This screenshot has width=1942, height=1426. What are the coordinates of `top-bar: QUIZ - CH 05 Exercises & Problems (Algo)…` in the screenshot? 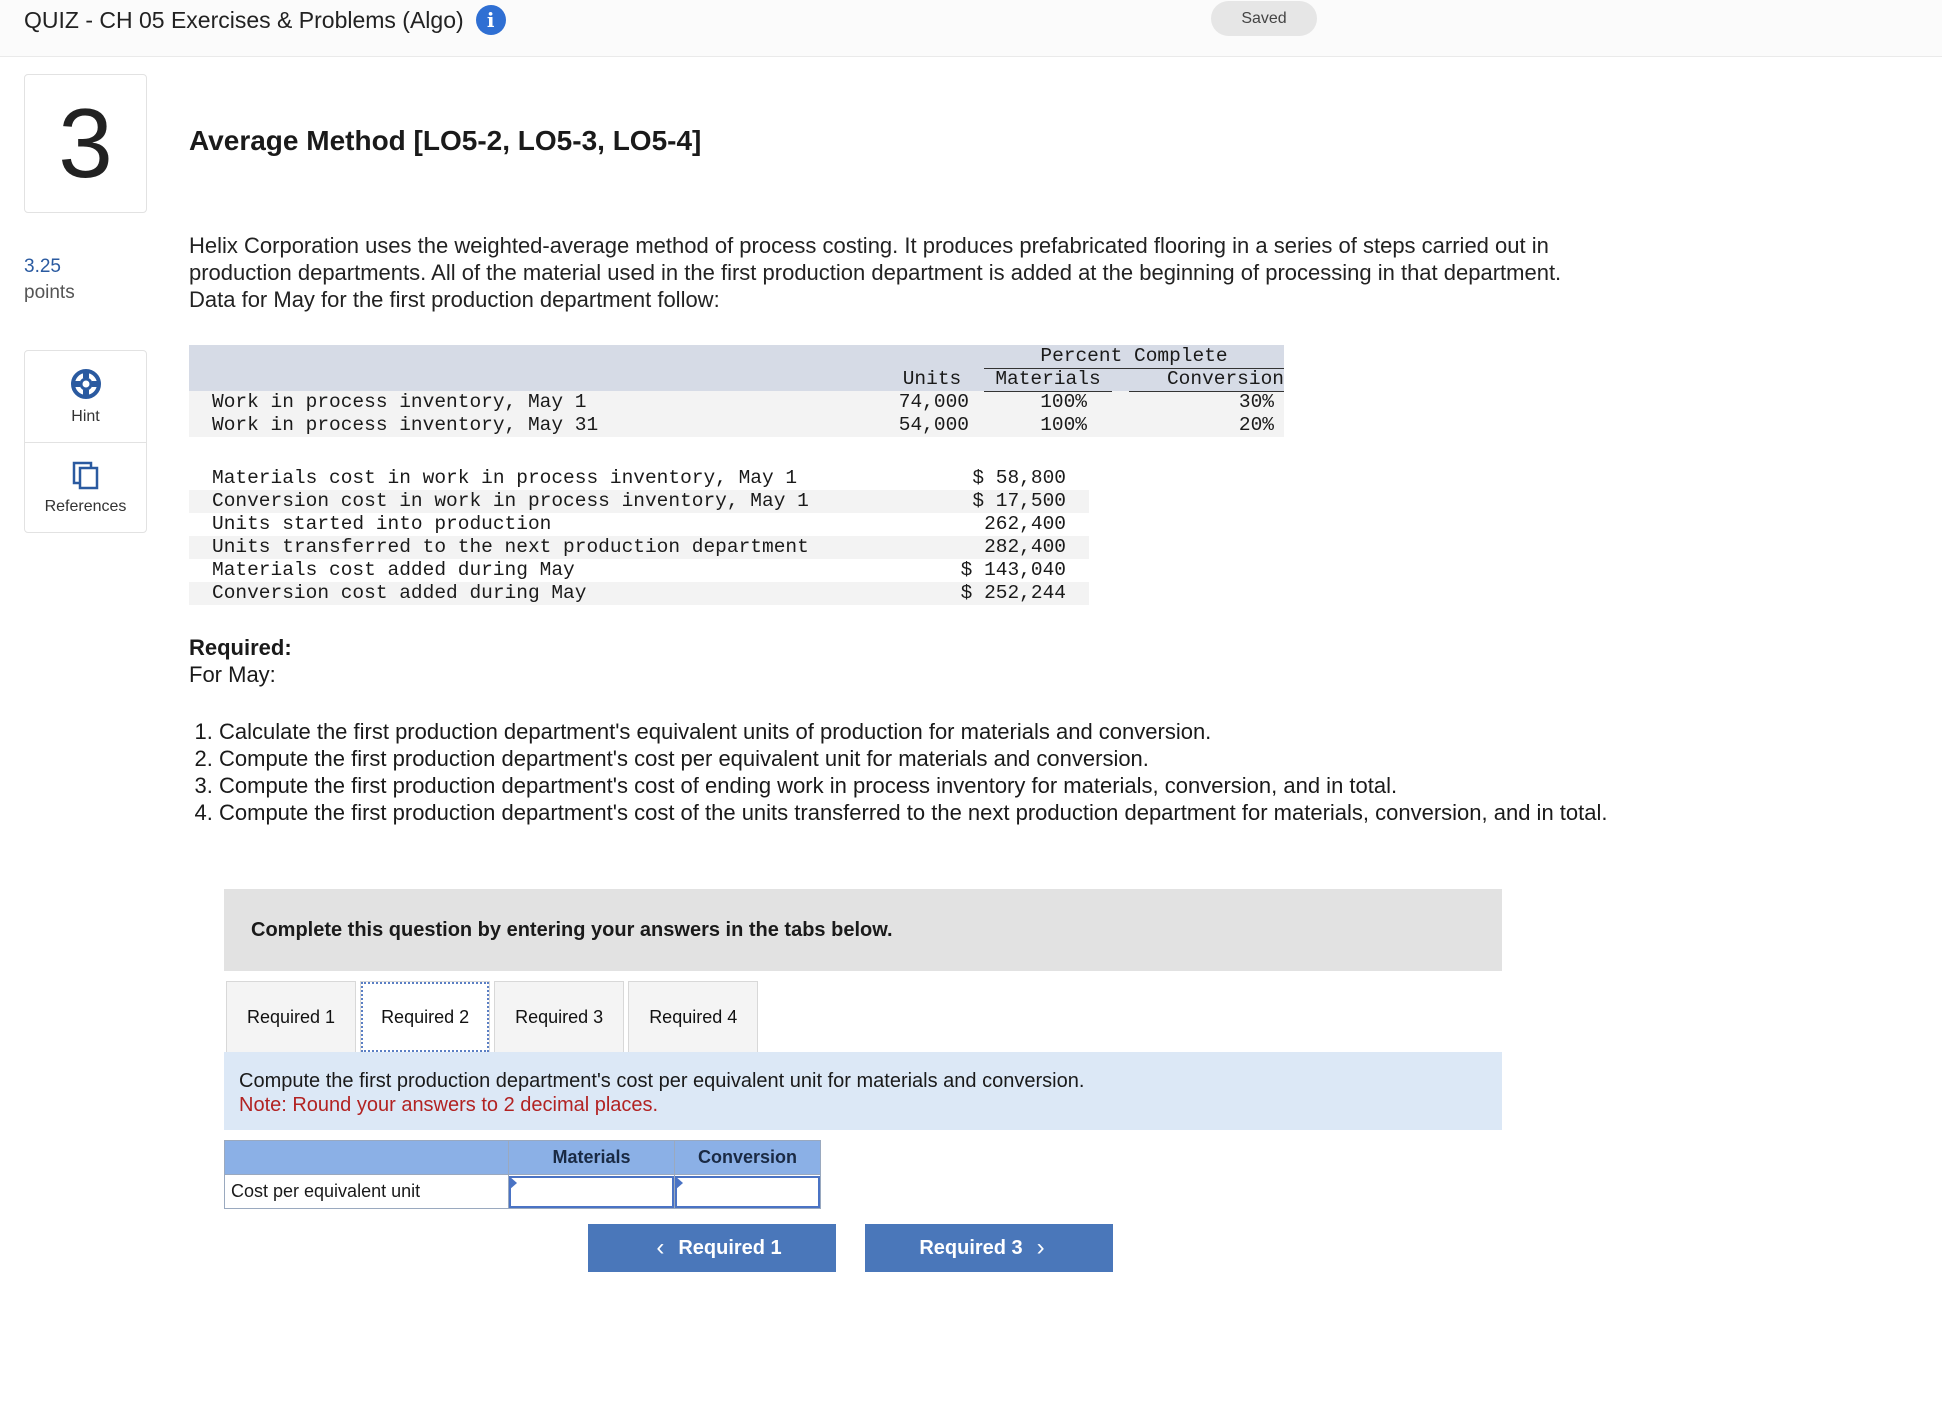 It's located at (971, 28).